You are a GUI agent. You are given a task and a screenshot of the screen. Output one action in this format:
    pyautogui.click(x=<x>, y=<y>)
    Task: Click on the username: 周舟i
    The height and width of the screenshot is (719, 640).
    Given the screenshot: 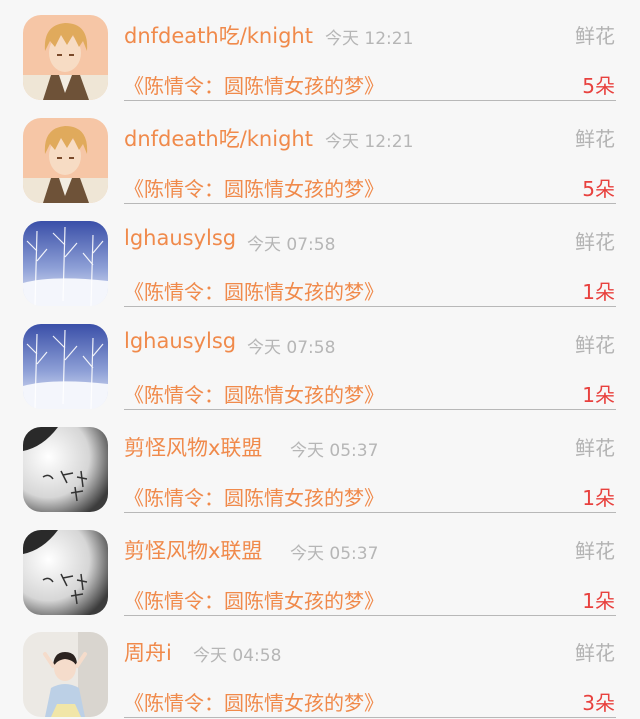 What is the action you would take?
    pyautogui.click(x=148, y=652)
    